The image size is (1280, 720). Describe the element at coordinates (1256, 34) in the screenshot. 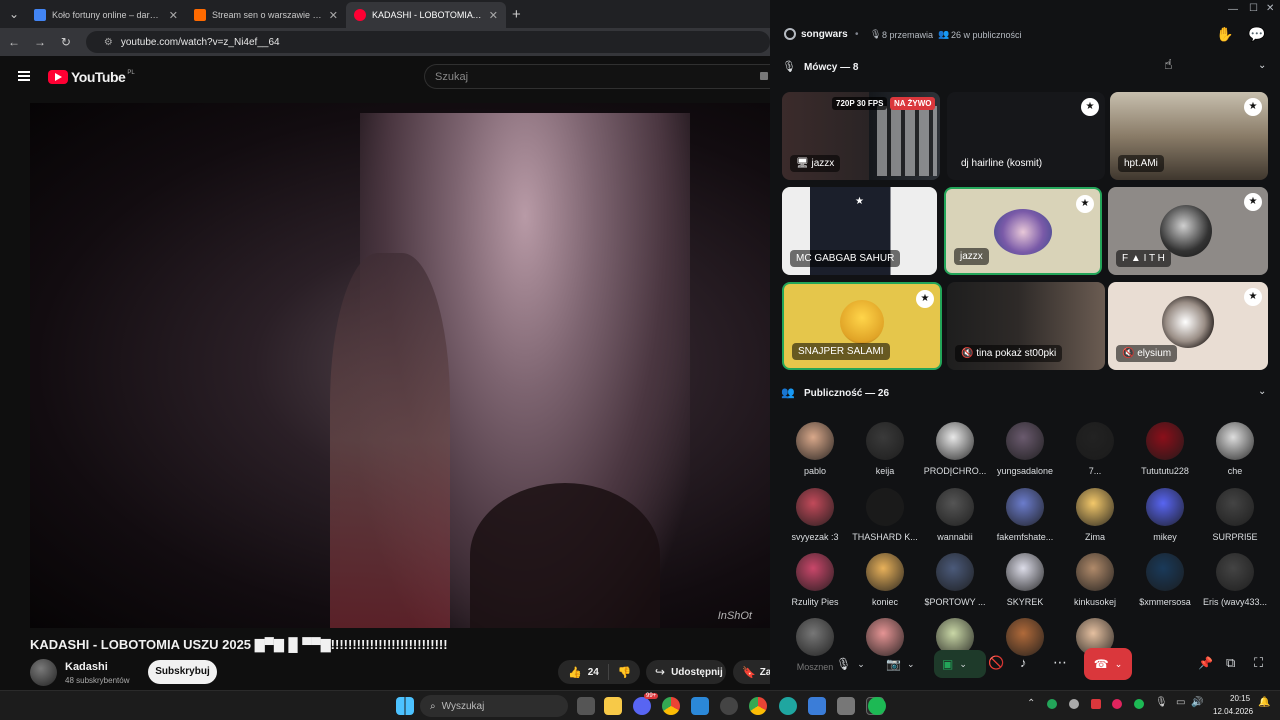

I see `chat-icon: 💬` at that location.